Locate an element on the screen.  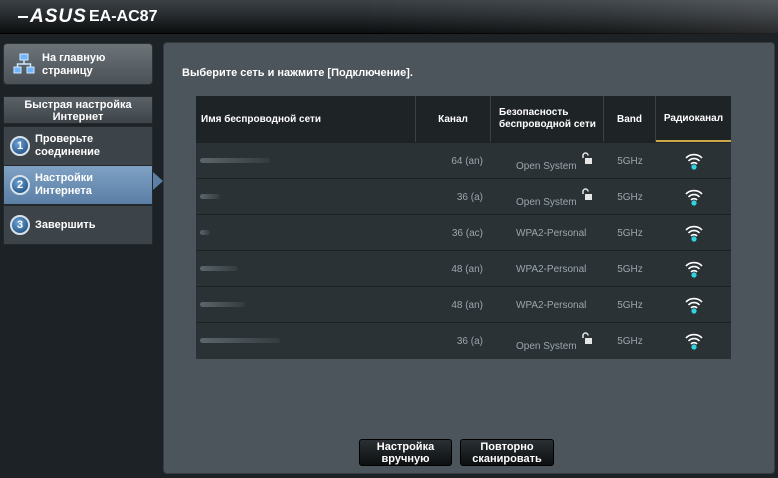
network-row: 64 (an) Open System 5GHz is located at coordinates (463, 160).